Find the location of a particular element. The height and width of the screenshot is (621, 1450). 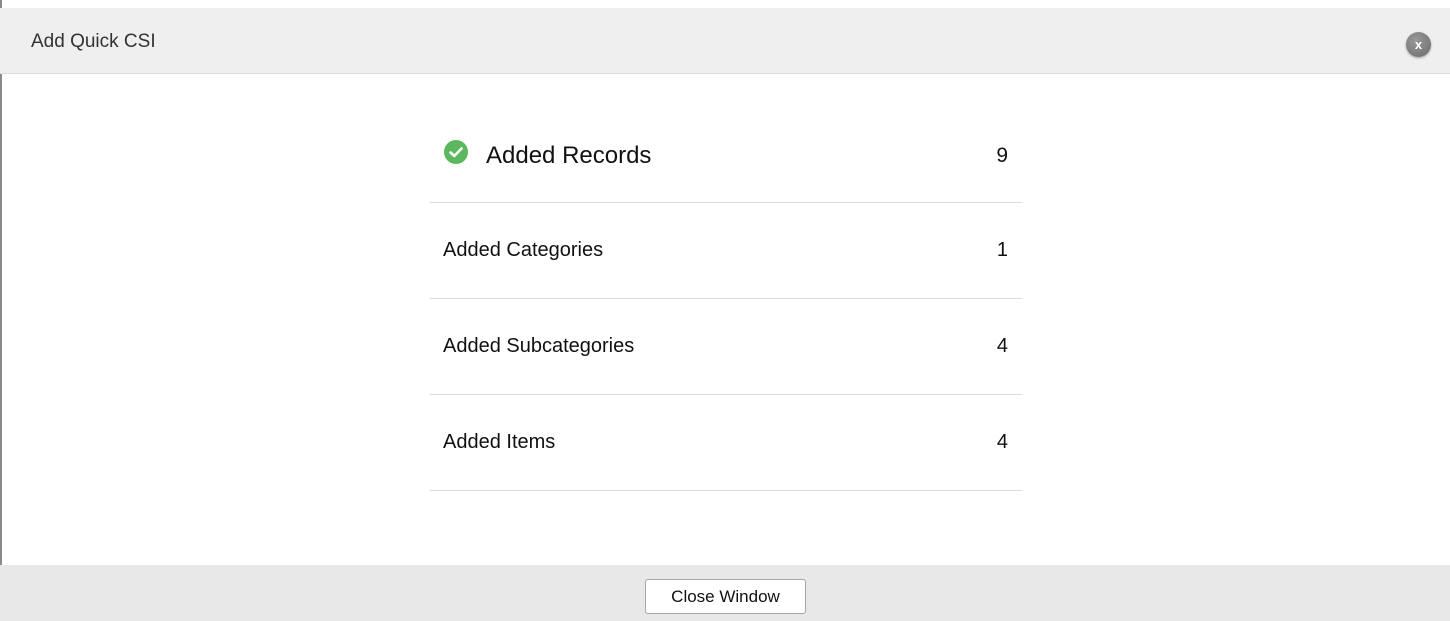

records-label: Added Records is located at coordinates (569, 155).